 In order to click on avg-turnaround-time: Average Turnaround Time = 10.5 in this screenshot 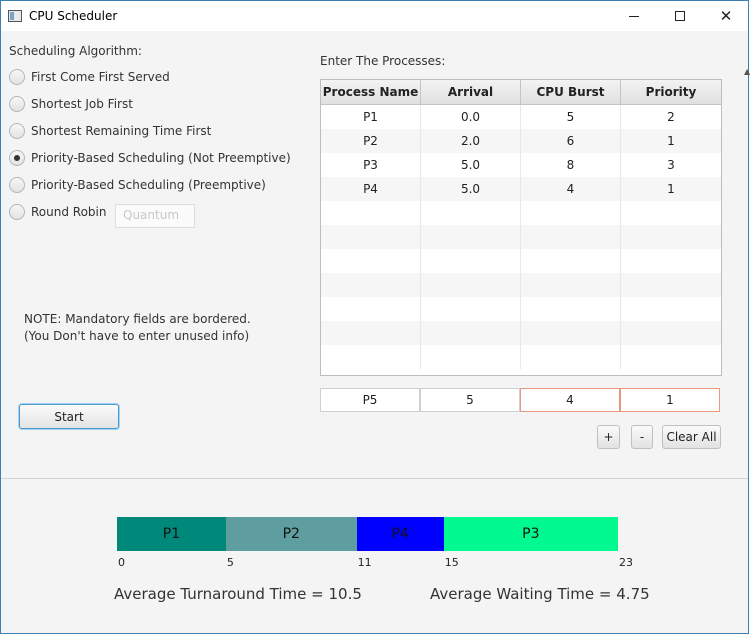, I will do `click(238, 594)`.